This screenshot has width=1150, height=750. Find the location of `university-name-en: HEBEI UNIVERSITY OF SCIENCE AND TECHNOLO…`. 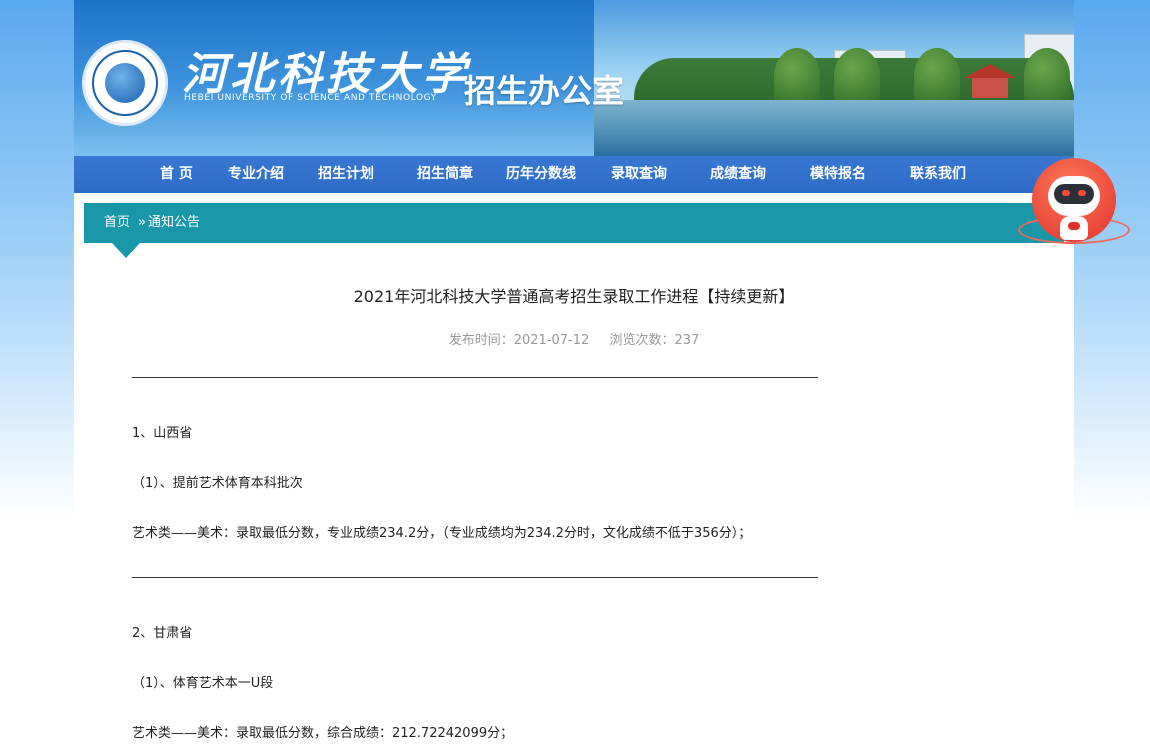

university-name-en: HEBEI UNIVERSITY OF SCIENCE AND TECHNOLO… is located at coordinates (310, 98).